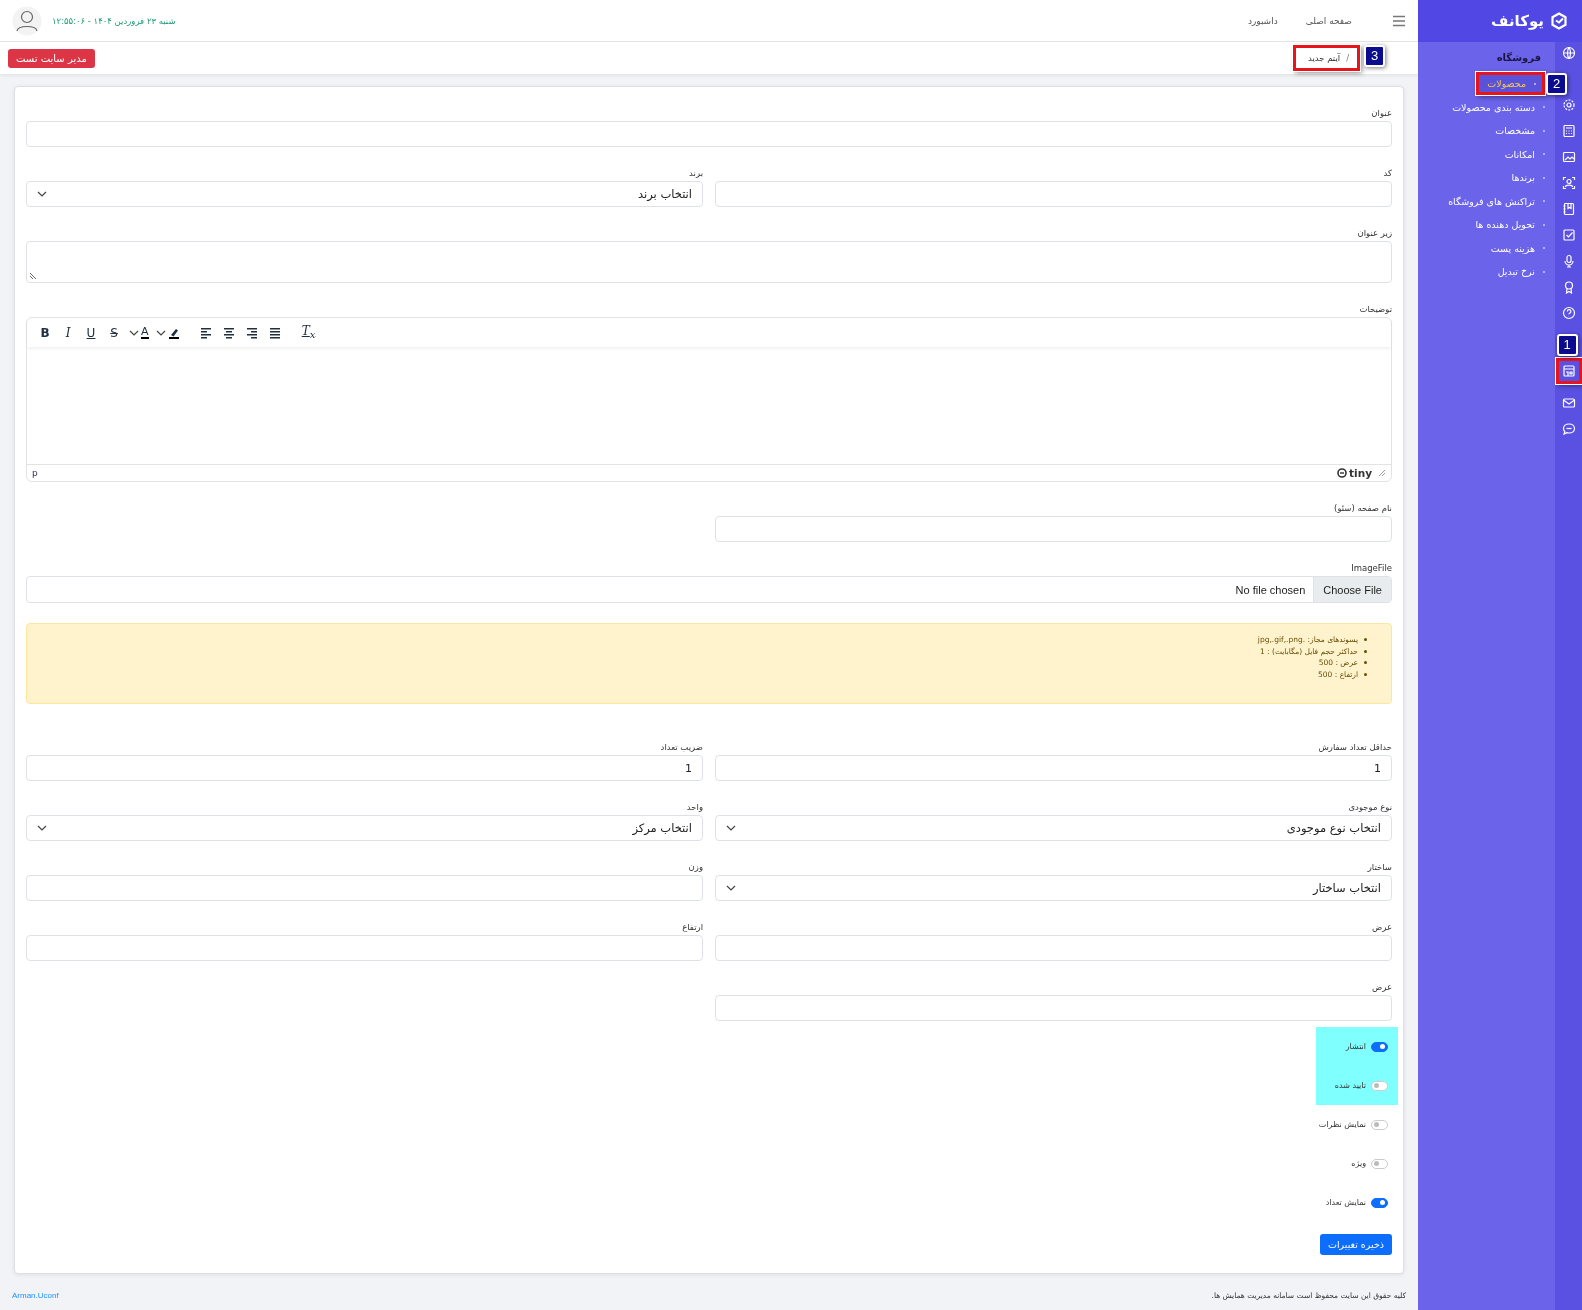 This screenshot has width=1582, height=1310. I want to click on field-label: زیر عنوان, so click(1374, 233).